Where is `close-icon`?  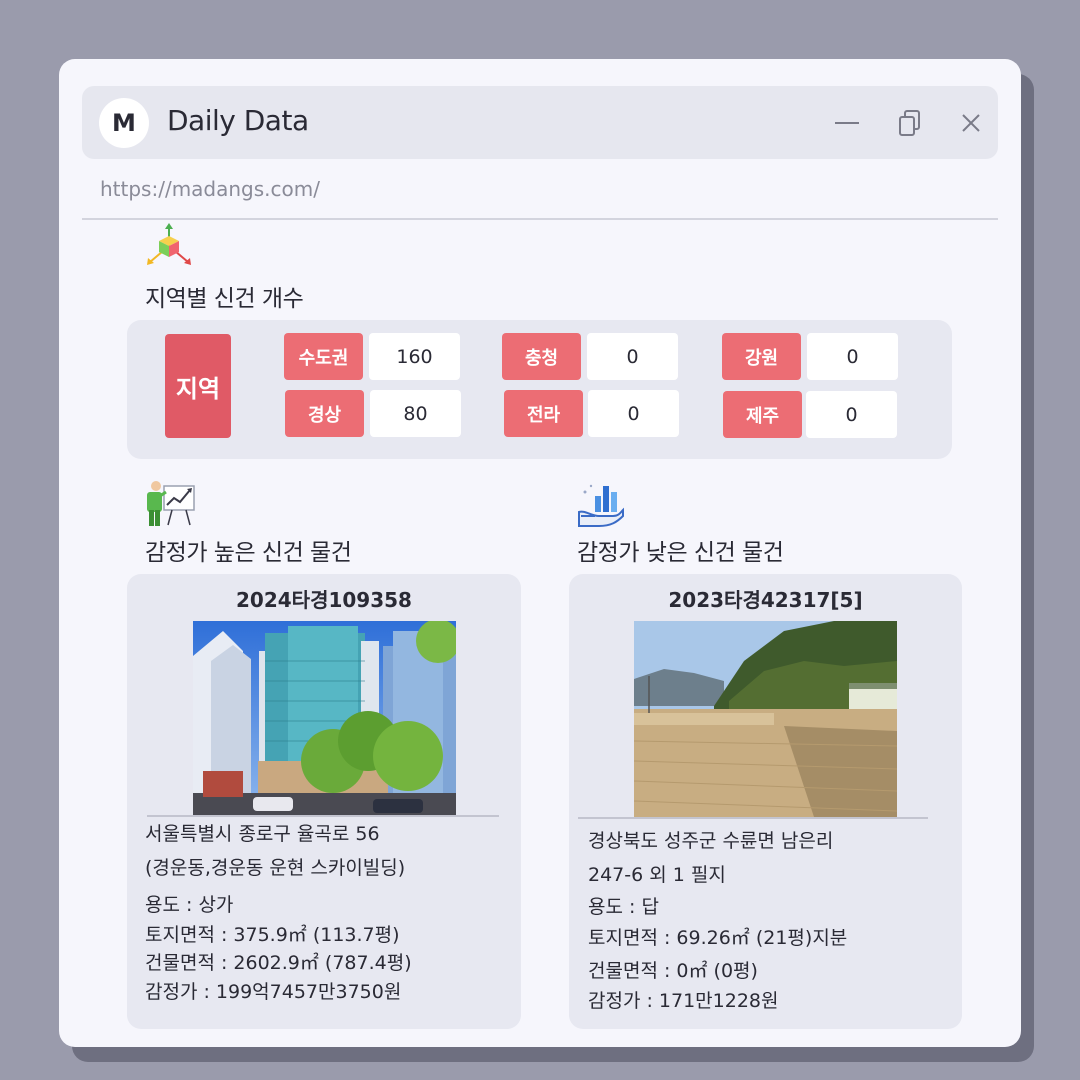
close-icon is located at coordinates (971, 123).